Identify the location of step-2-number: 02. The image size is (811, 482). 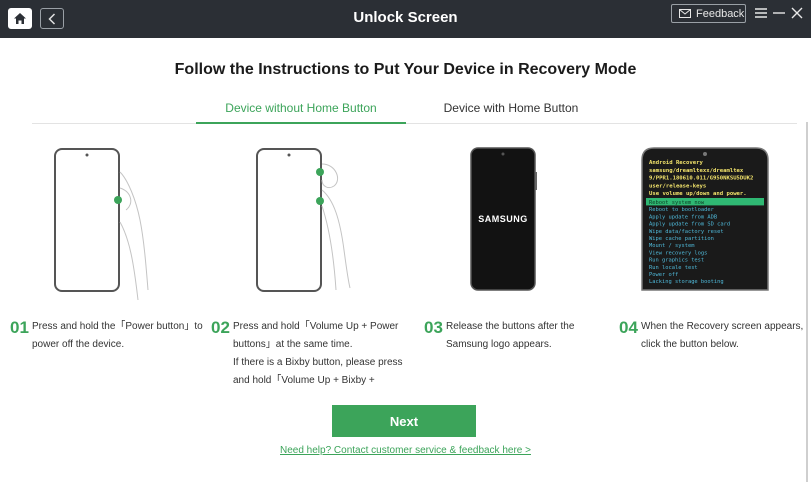
(220, 327).